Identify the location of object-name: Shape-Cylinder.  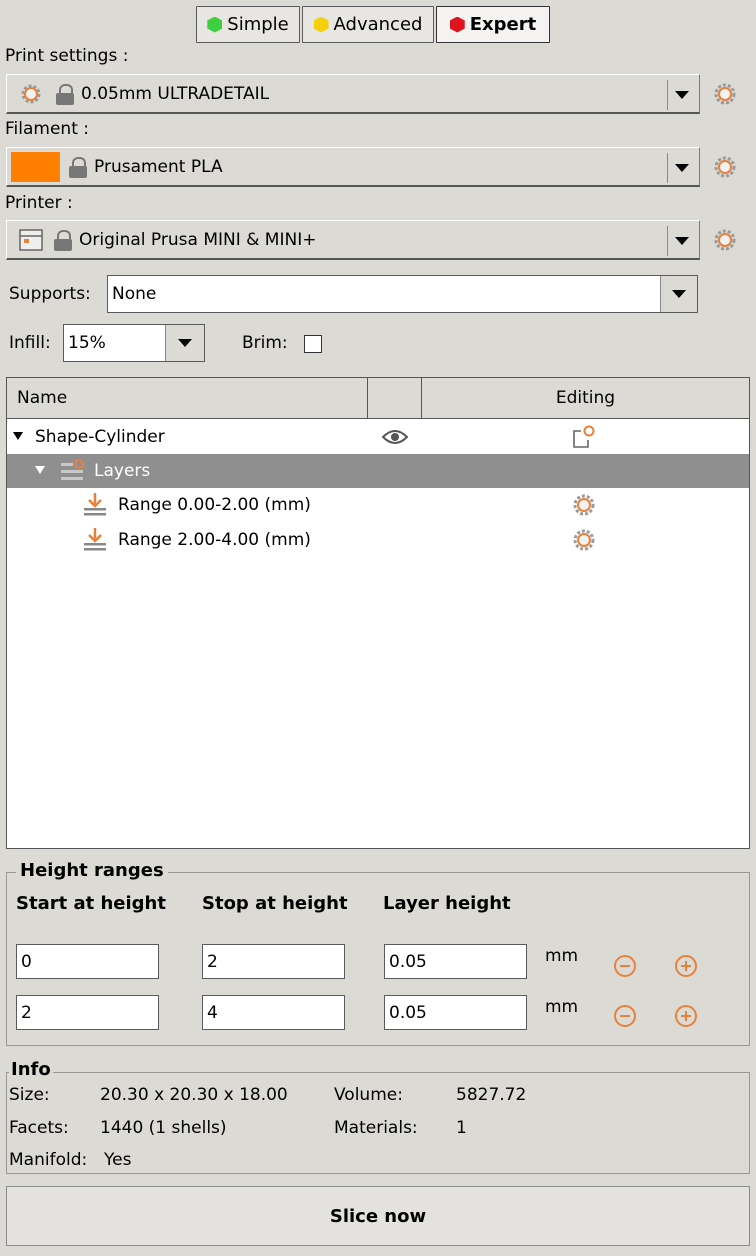
(100, 437).